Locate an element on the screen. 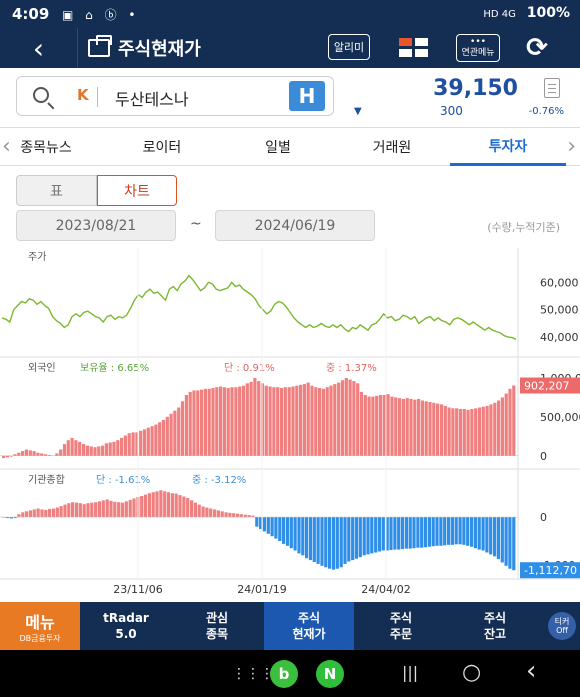 Image resolution: width=580 pixels, height=697 pixels. main-menu-button: 메뉴 DB금융투자 is located at coordinates (40, 626).